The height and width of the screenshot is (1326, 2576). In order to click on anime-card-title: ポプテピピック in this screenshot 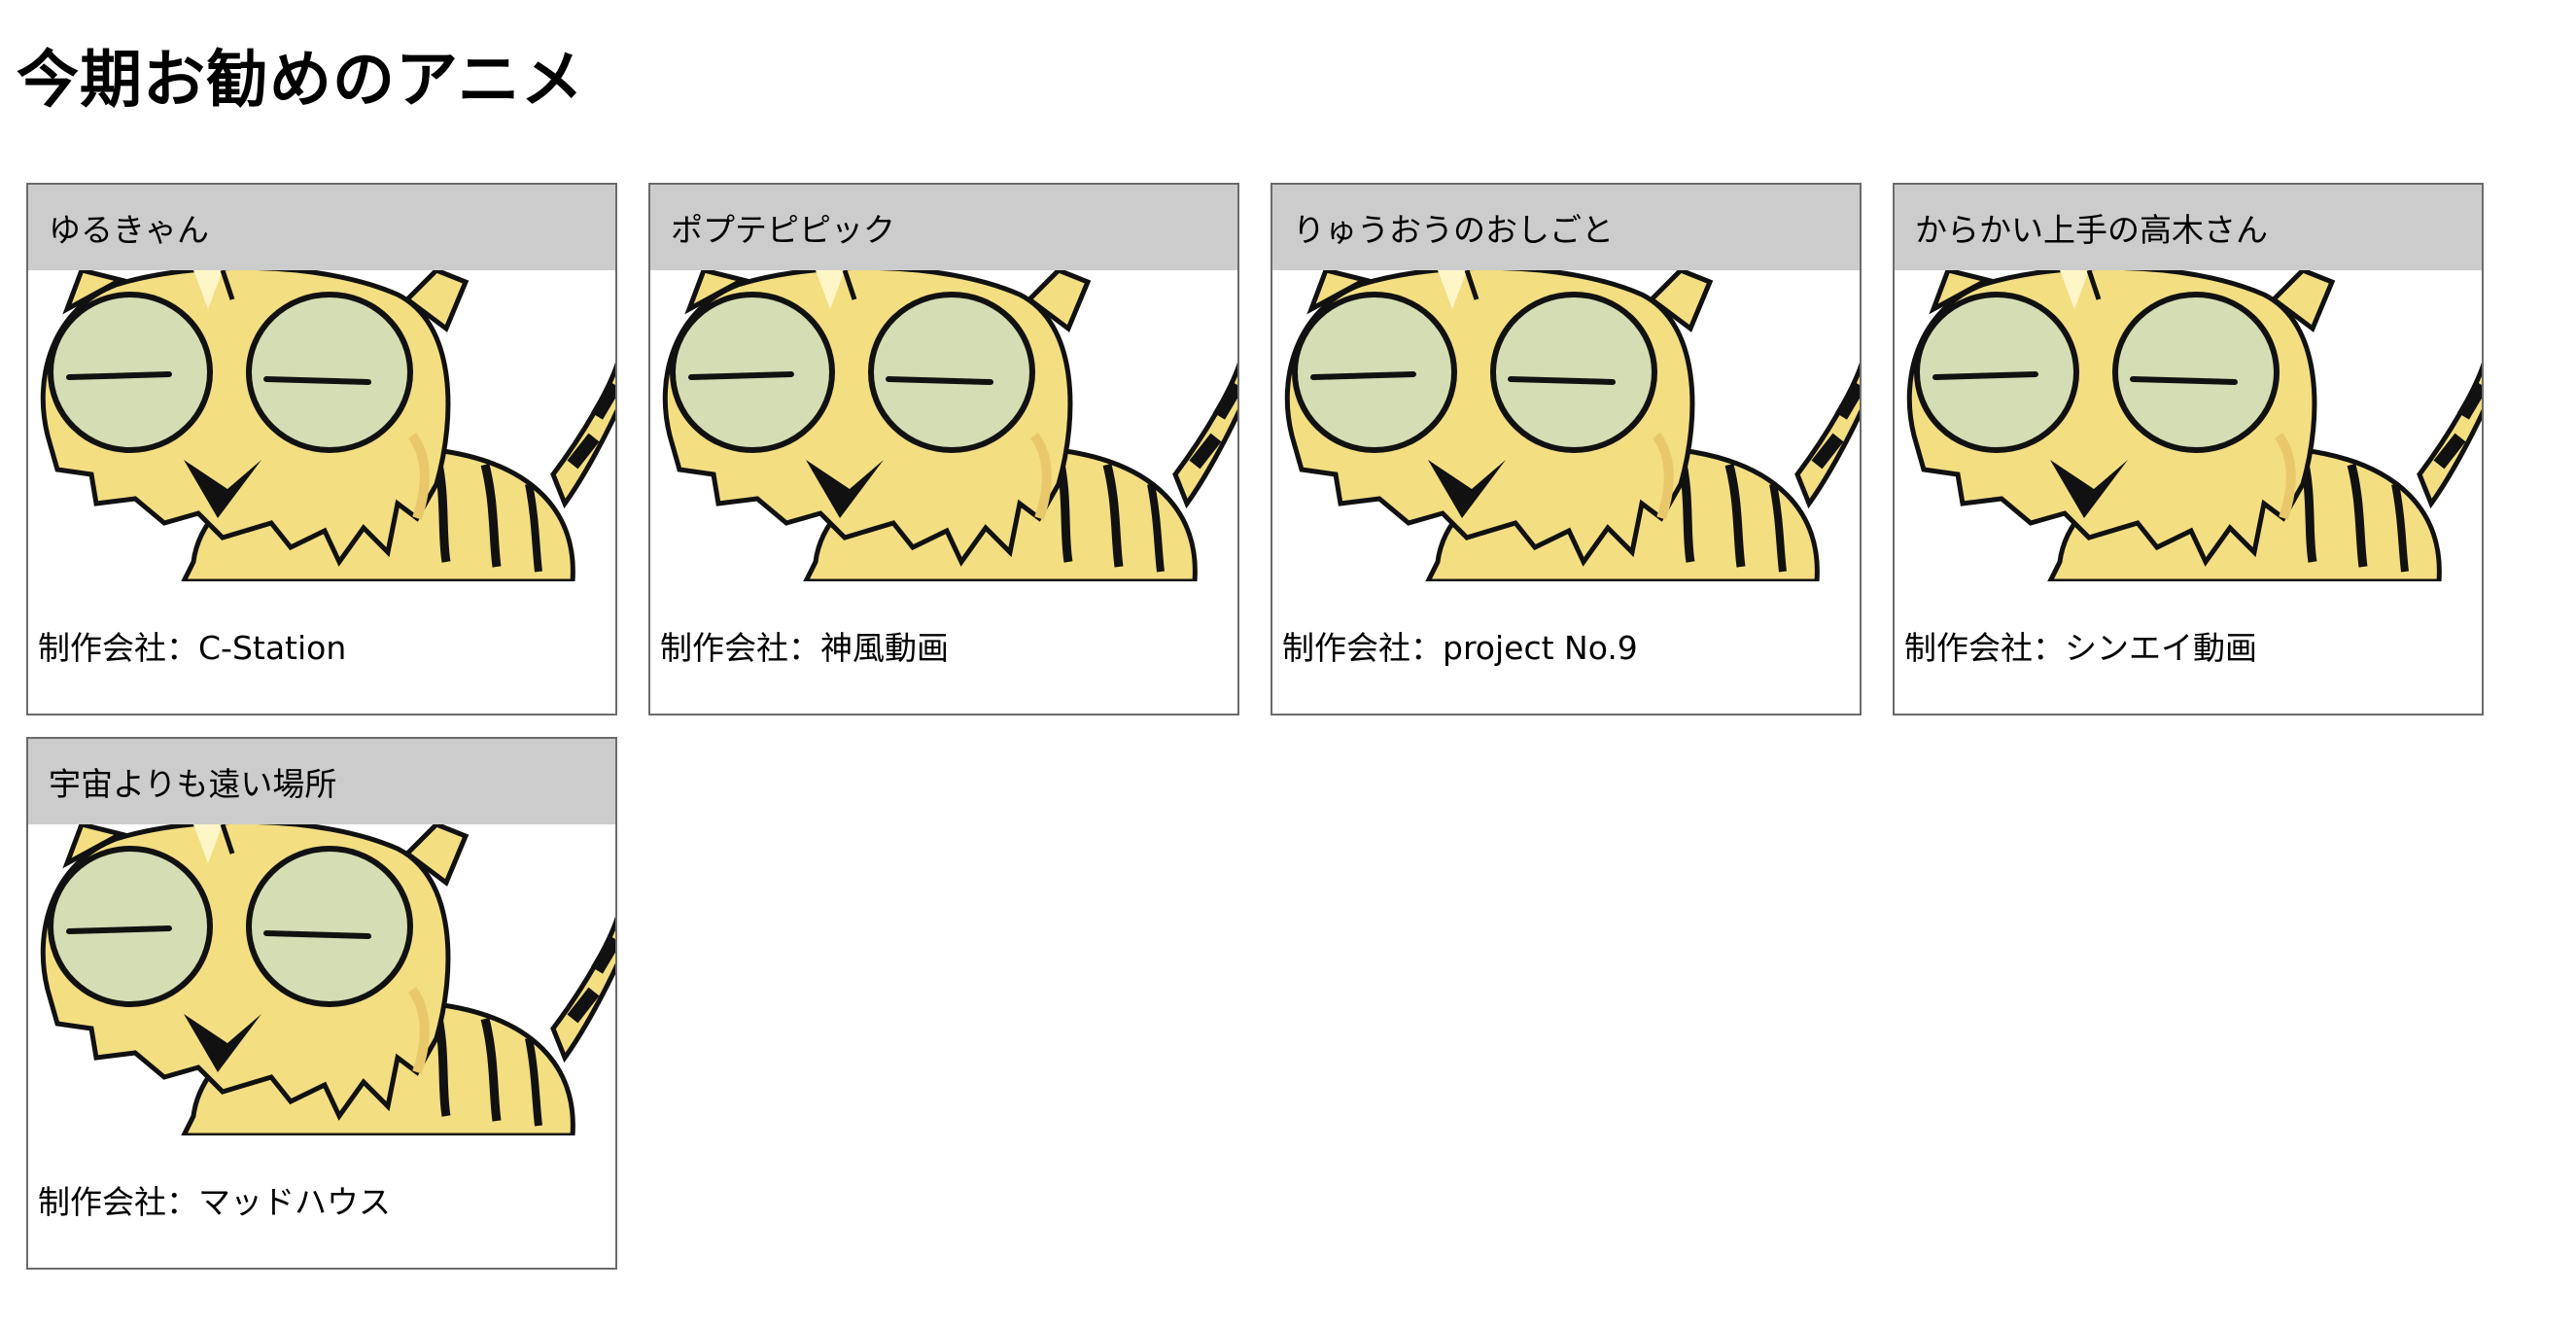, I will do `click(943, 227)`.